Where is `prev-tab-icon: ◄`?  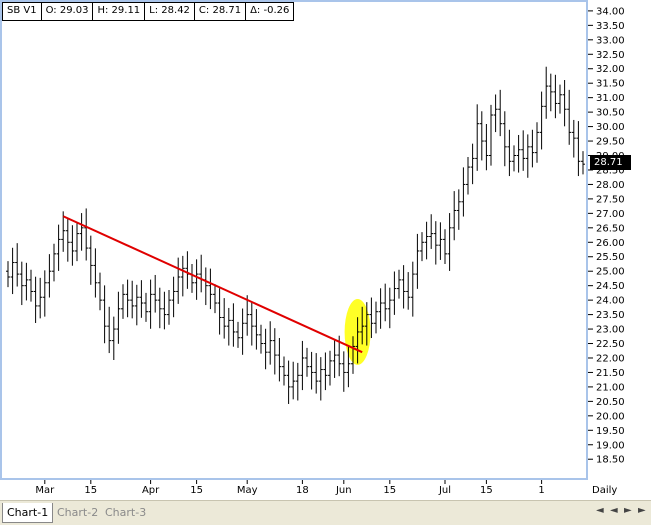
prev-tab-icon: ◄ is located at coordinates (614, 510).